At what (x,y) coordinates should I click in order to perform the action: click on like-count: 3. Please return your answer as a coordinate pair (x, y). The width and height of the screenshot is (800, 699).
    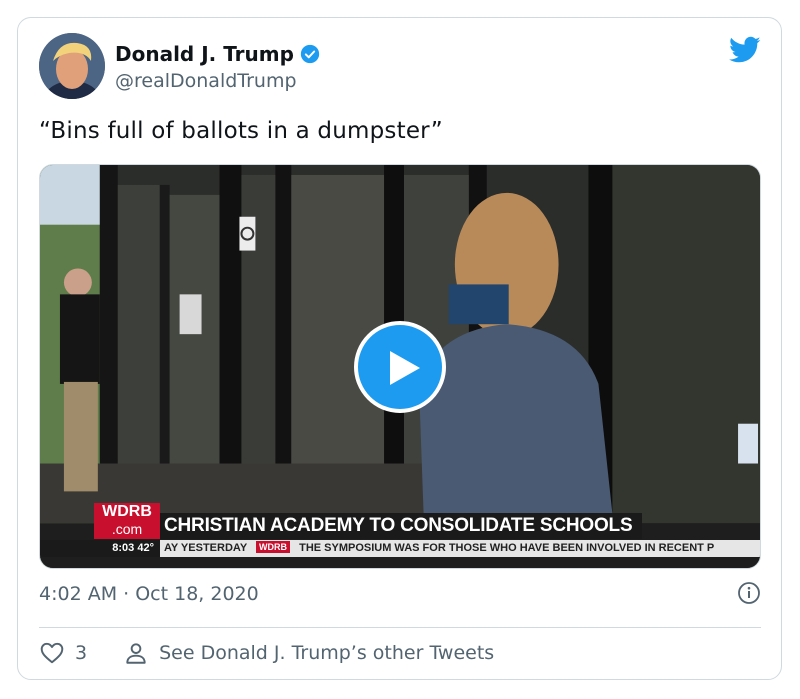
    Looking at the image, I should click on (81, 653).